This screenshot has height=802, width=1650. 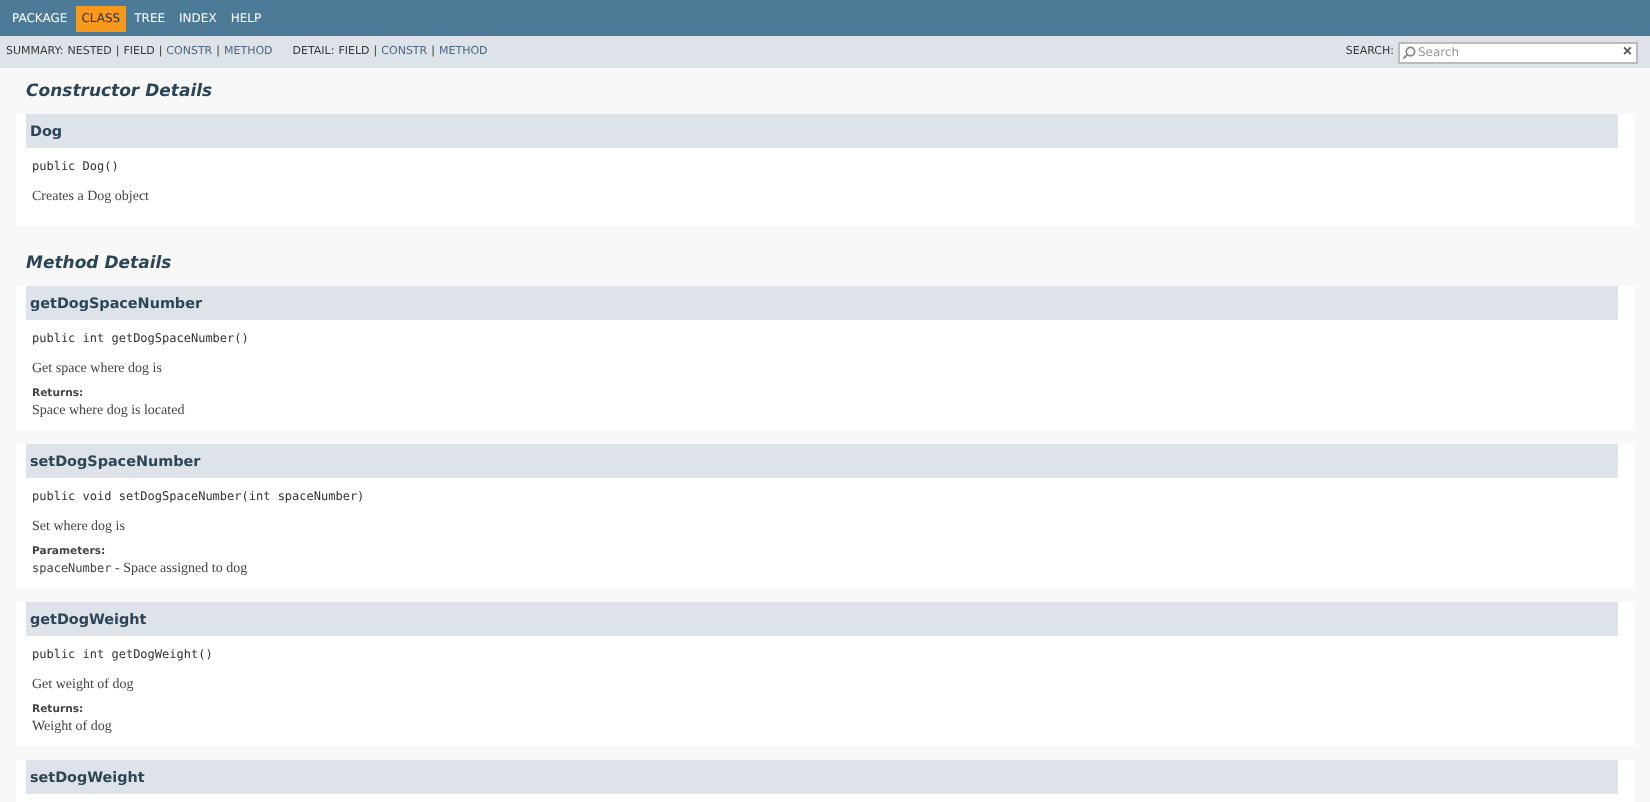 I want to click on section-title: Constructor Details, so click(x=120, y=92).